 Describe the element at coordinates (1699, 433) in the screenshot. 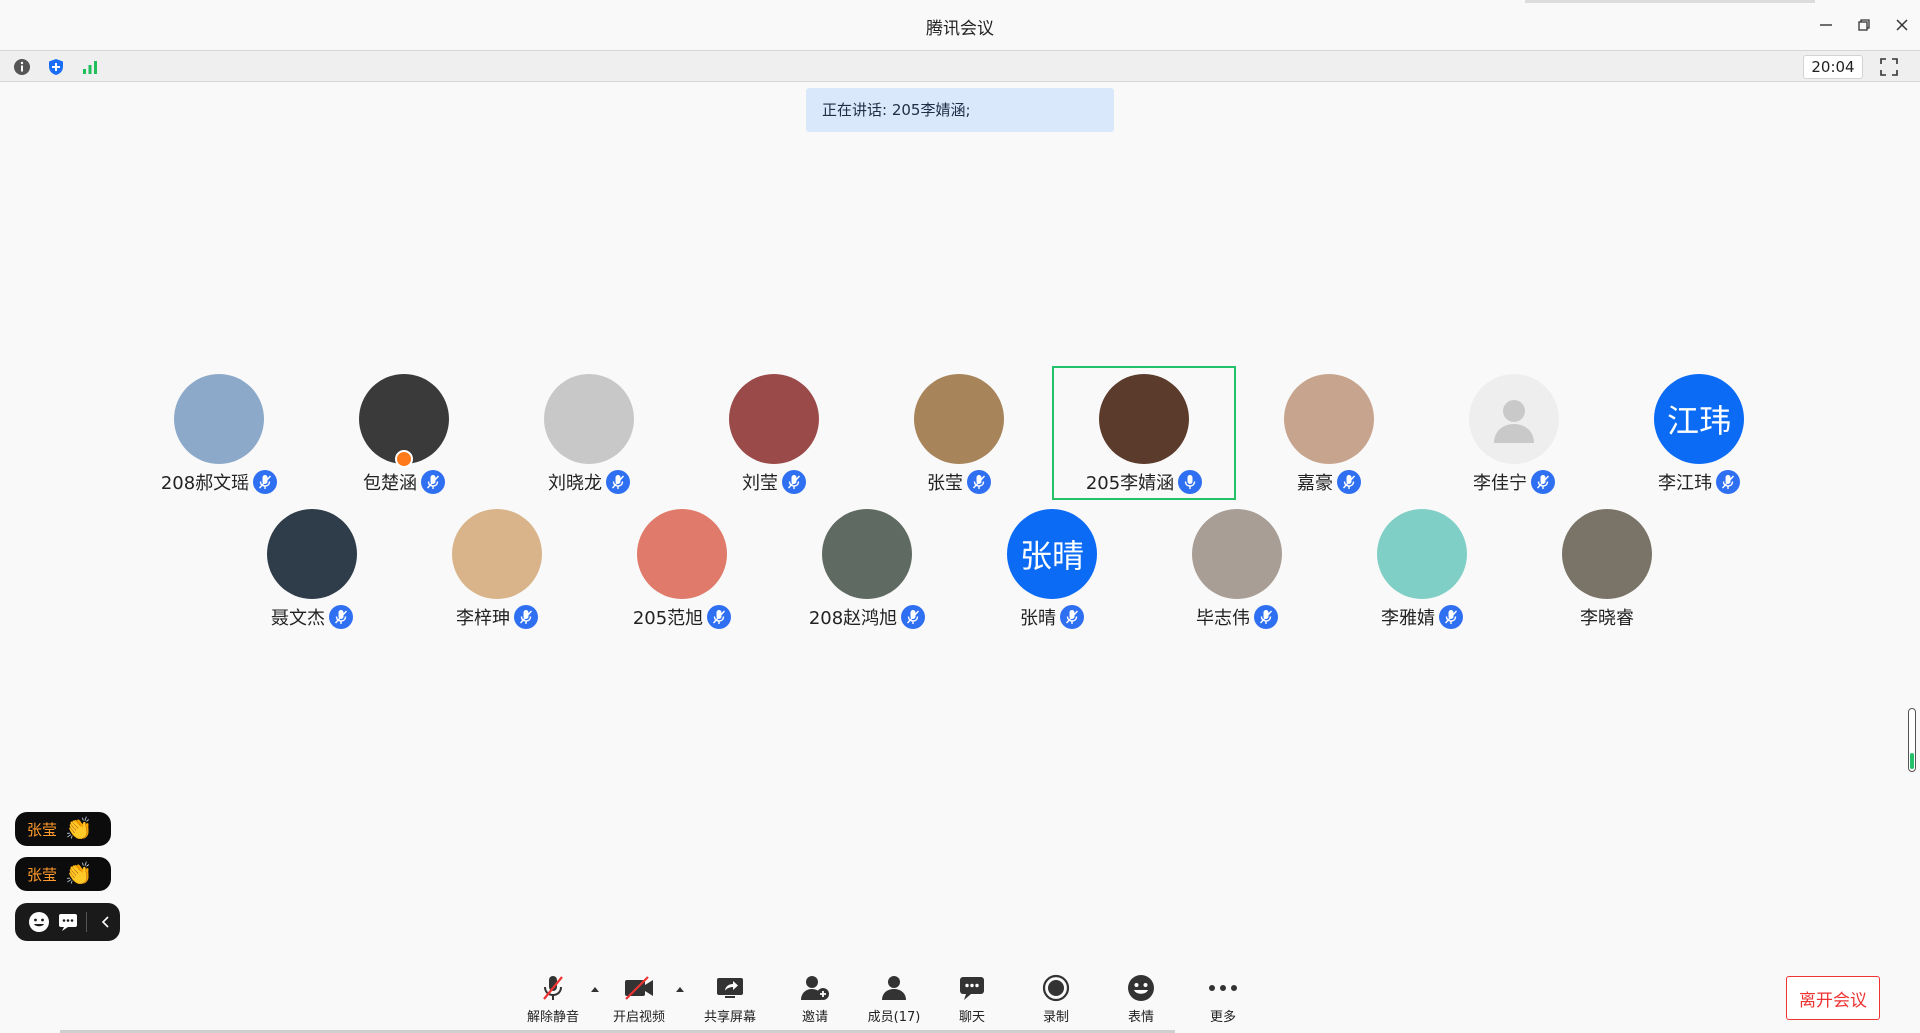

I see `participant-tile: 江玮 李江玮` at that location.